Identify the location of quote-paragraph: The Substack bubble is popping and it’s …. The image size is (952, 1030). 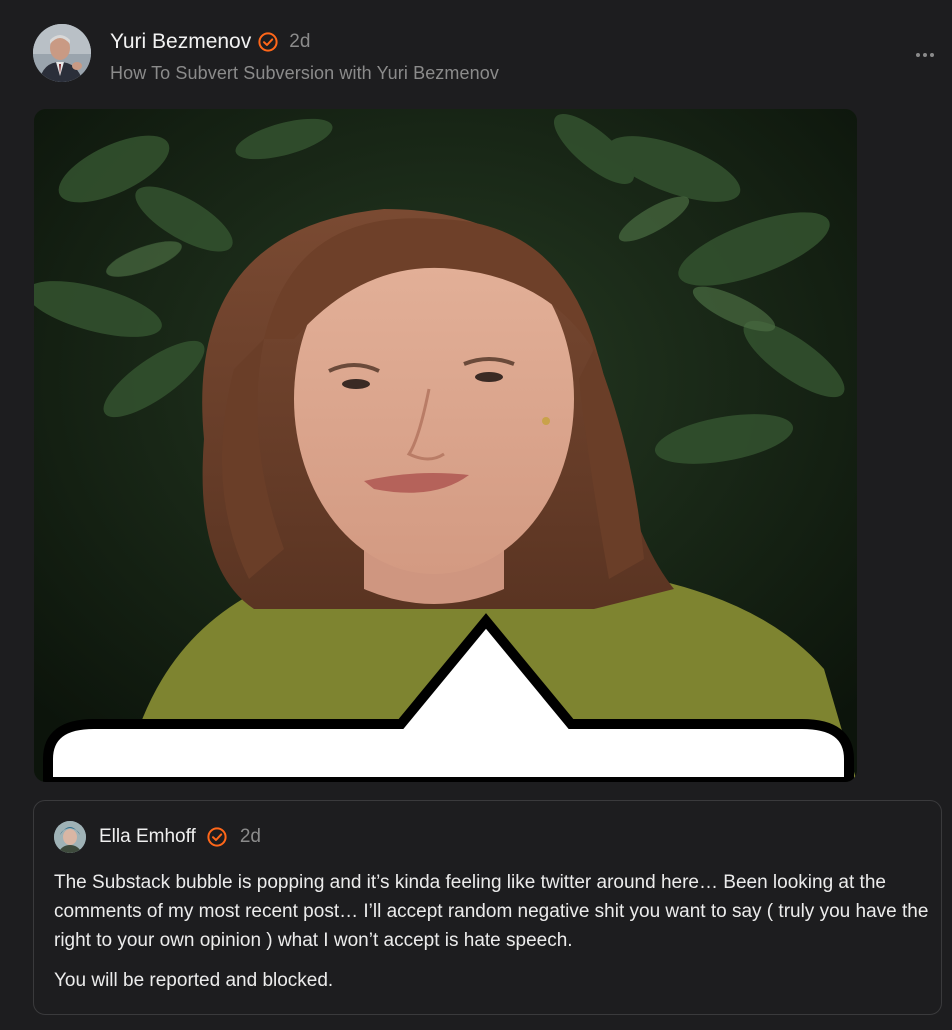
(491, 911).